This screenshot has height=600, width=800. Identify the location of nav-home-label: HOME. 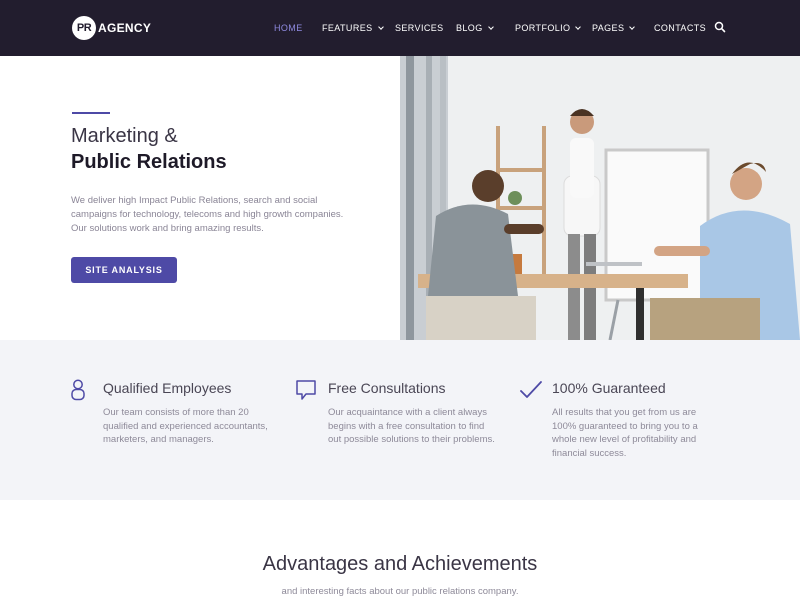
(288, 28).